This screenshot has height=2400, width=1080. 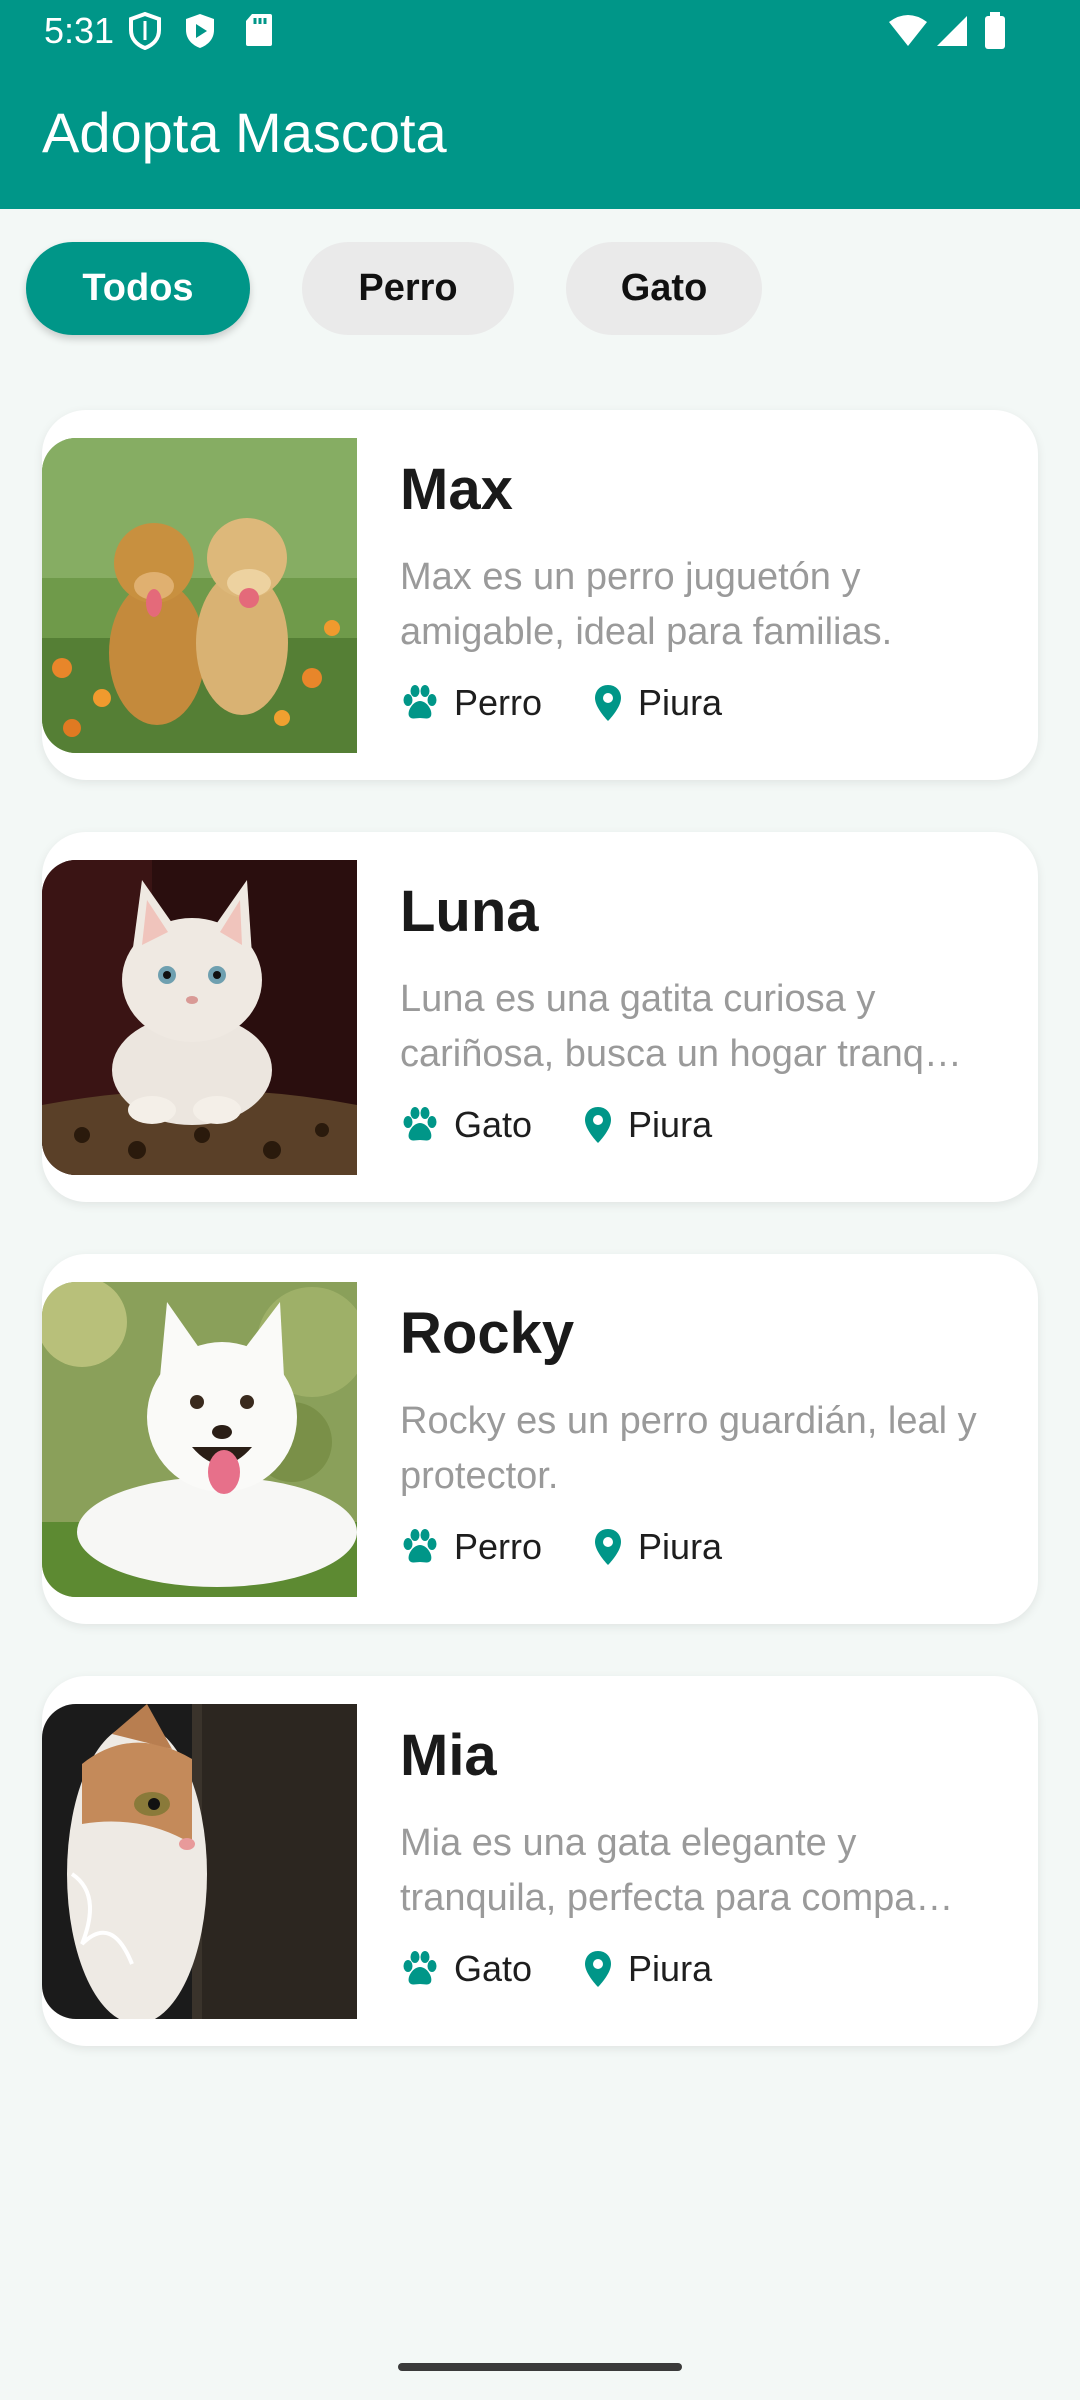 I want to click on status-bar: 5:31, so click(x=540, y=31).